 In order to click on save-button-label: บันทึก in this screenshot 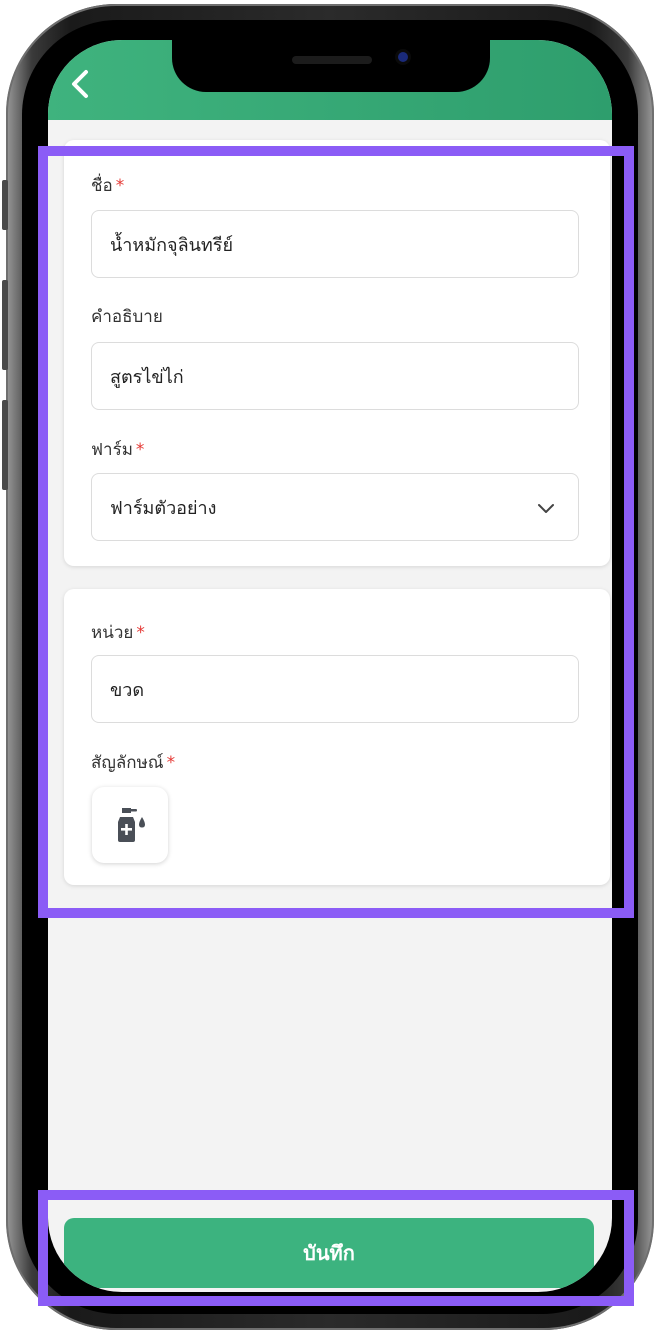, I will do `click(329, 1253)`.